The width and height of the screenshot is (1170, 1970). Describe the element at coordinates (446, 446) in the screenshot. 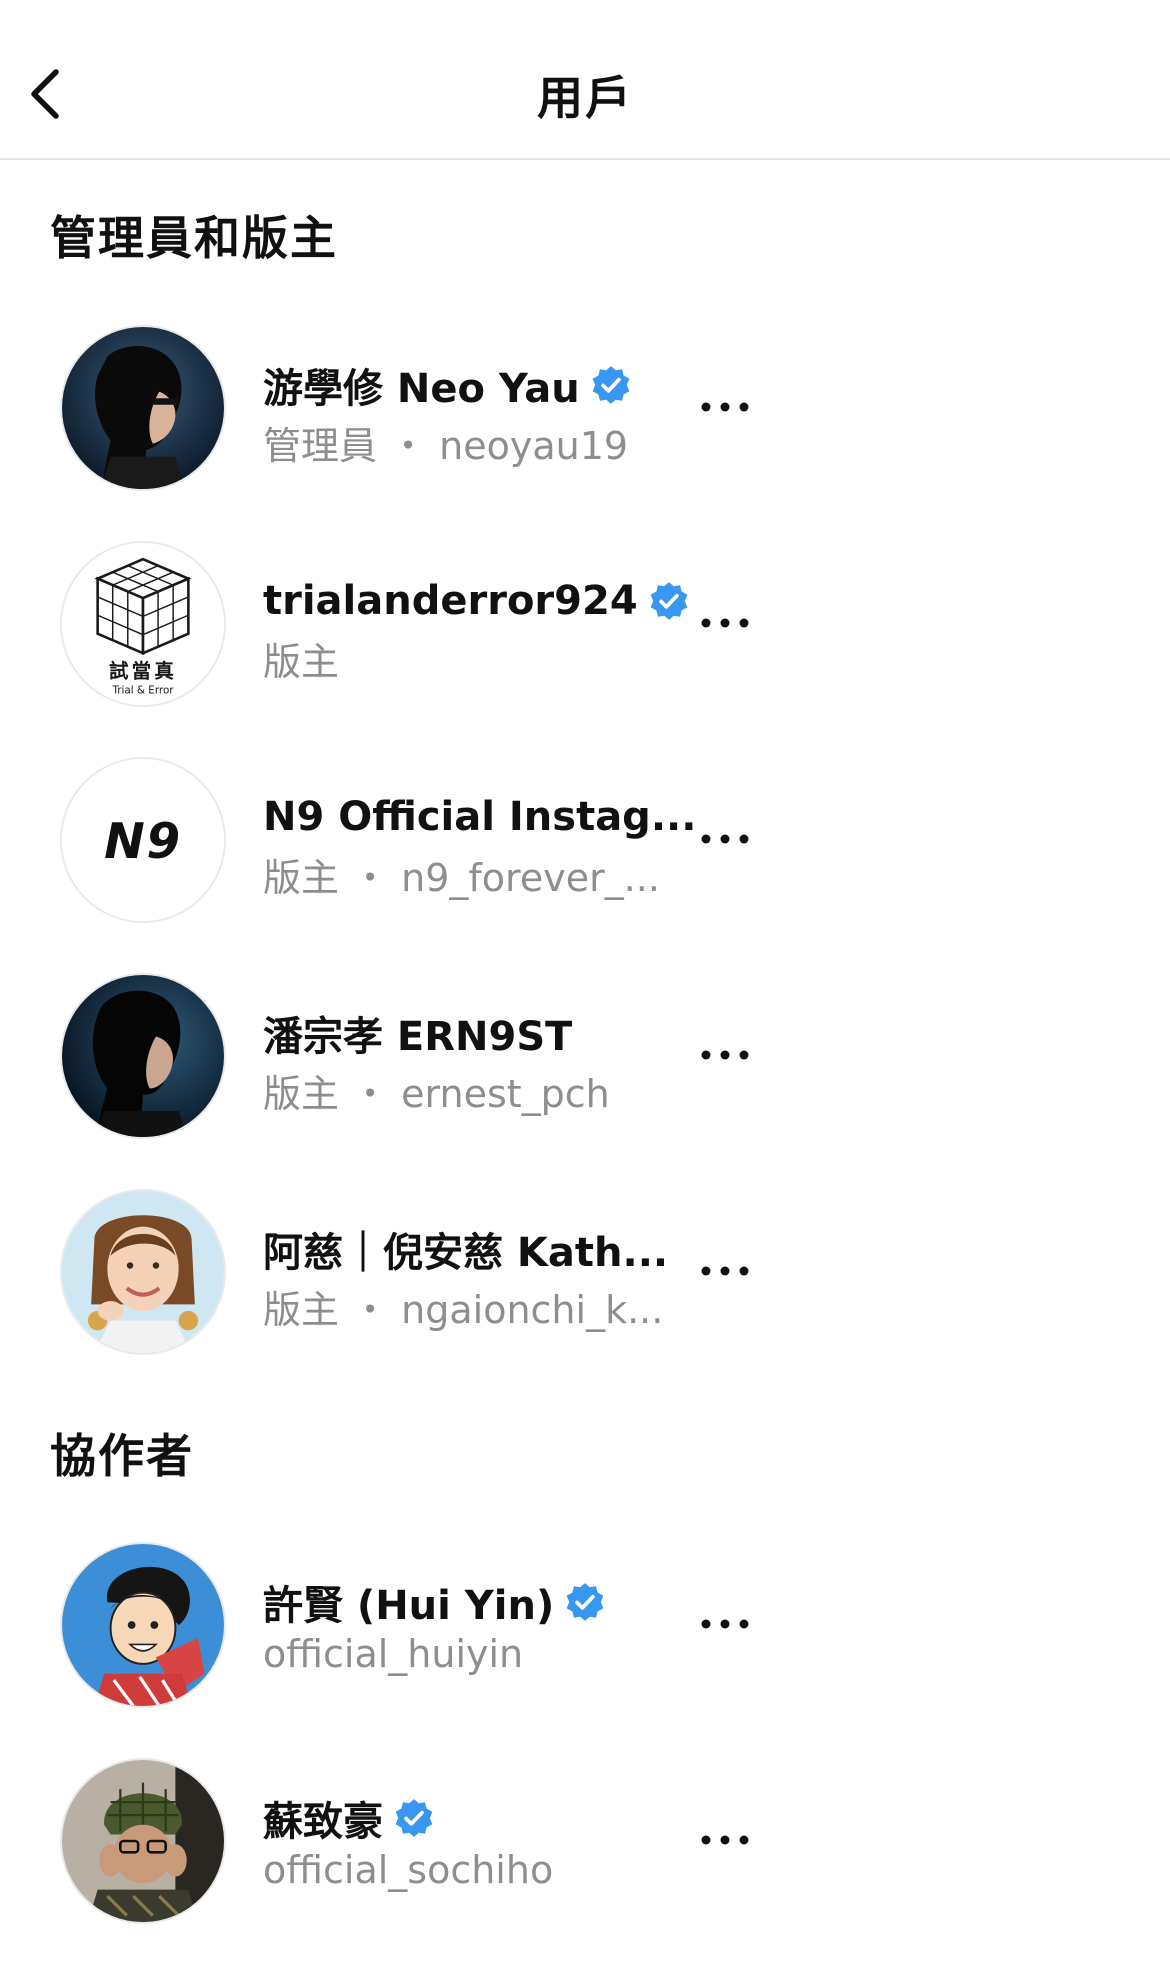

I see `role-username: 管理員 ・ neoyau19` at that location.